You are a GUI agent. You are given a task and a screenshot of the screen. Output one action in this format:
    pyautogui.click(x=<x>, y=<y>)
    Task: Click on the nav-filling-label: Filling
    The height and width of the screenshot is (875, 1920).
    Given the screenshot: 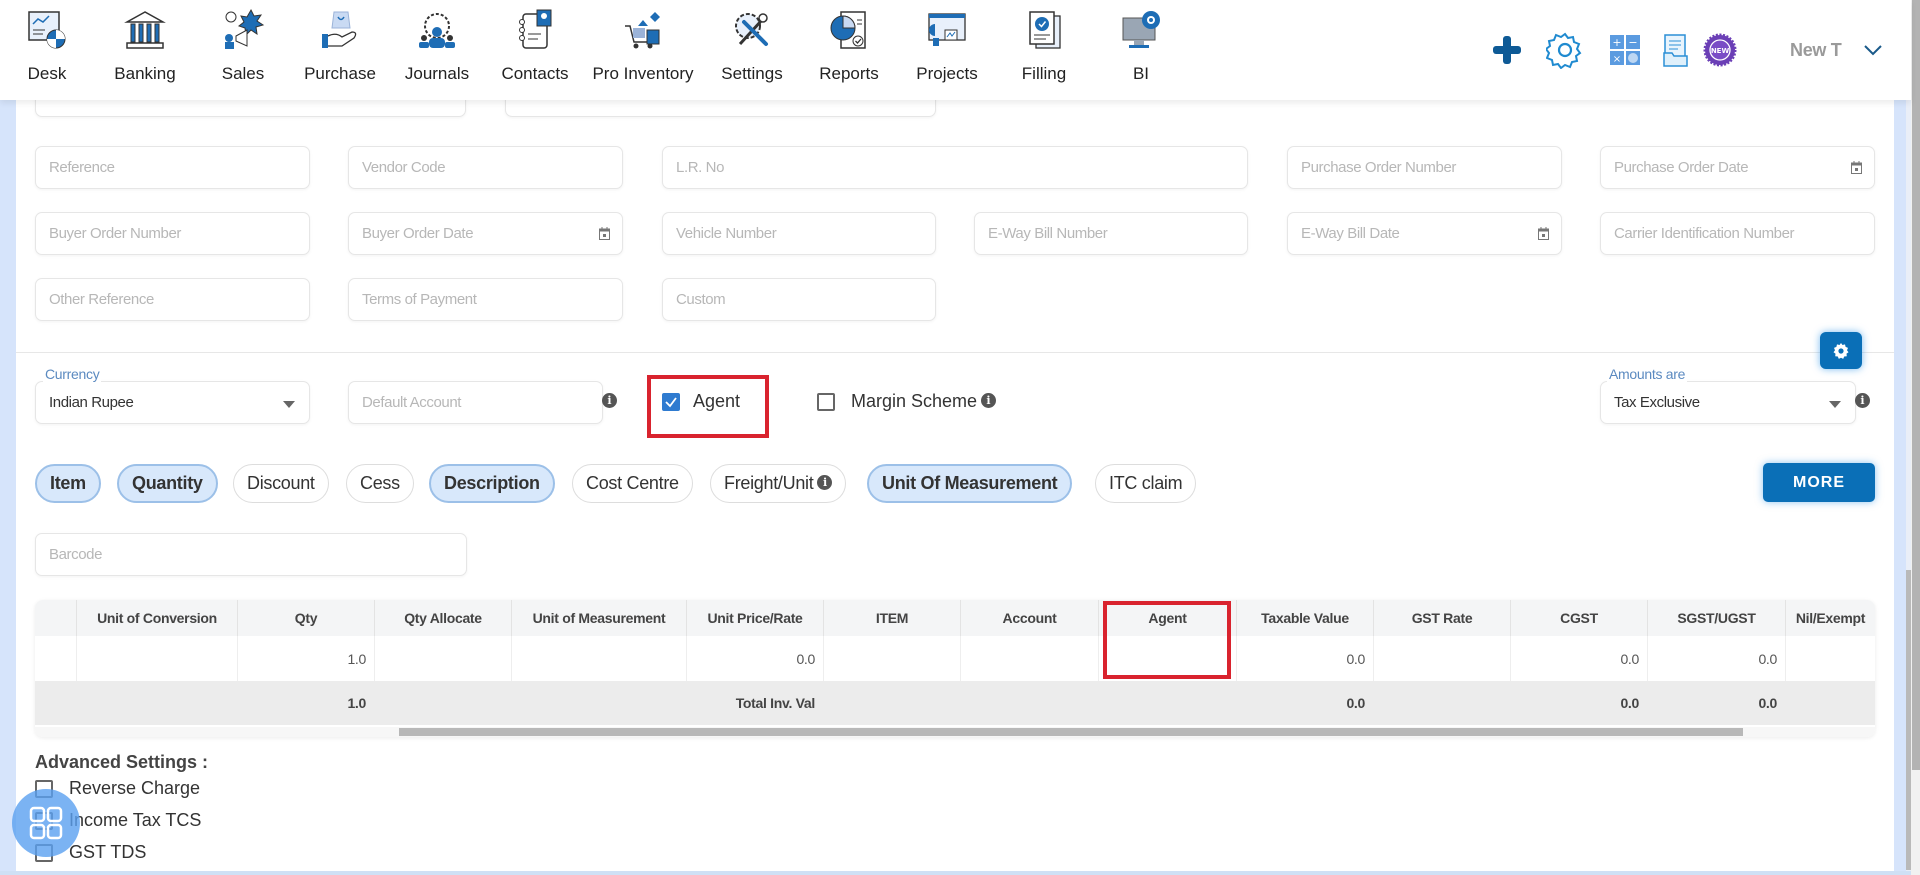 What is the action you would take?
    pyautogui.click(x=1044, y=73)
    